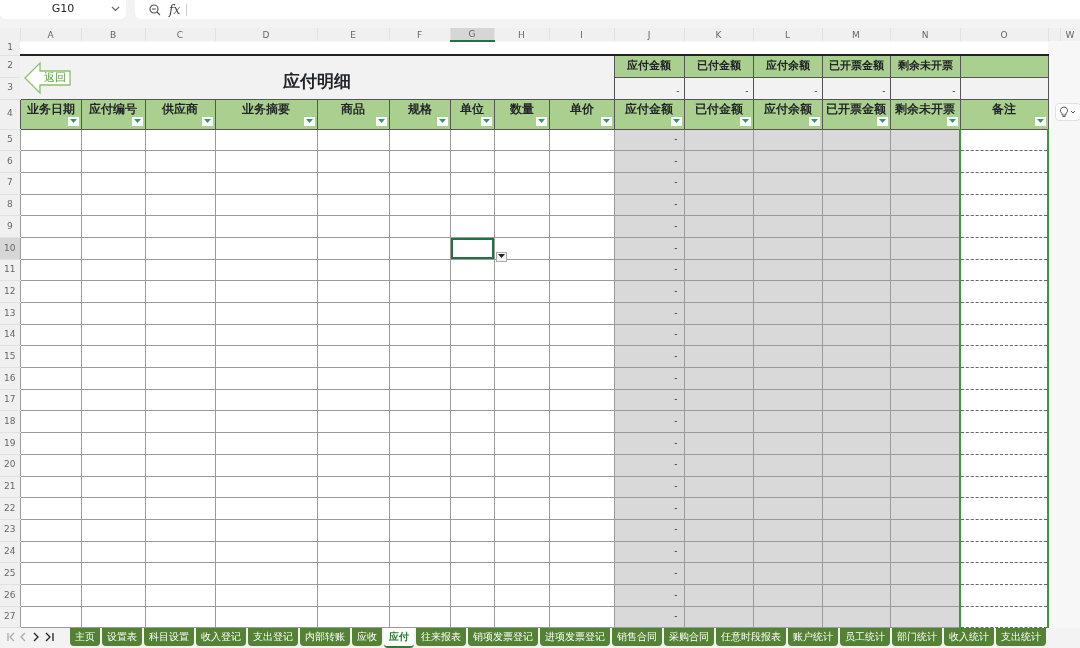 The height and width of the screenshot is (648, 1080). What do you see at coordinates (10, 140) in the screenshot?
I see `row-number: 5` at bounding box center [10, 140].